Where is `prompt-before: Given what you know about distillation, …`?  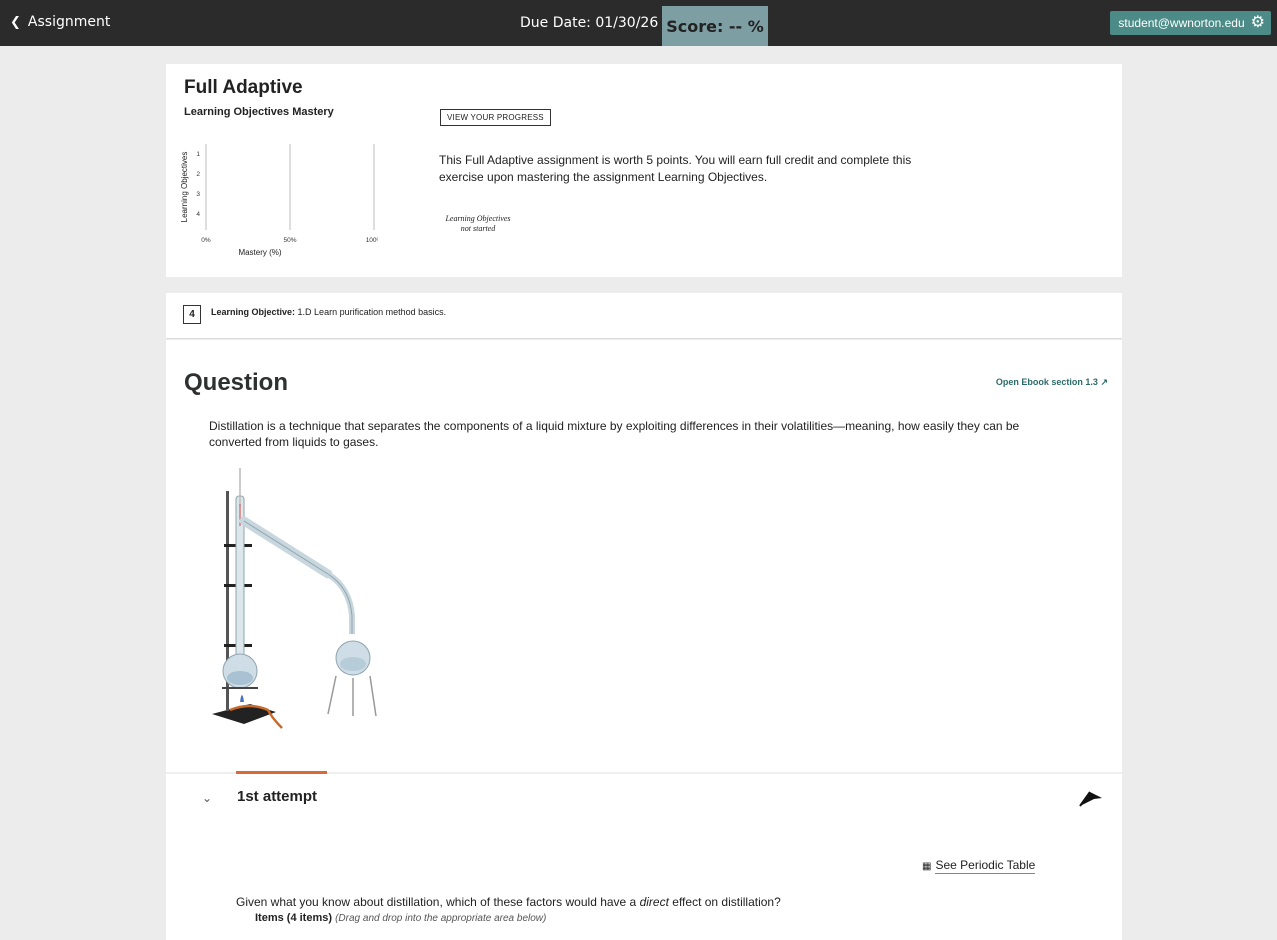
prompt-before: Given what you know about distillation, … is located at coordinates (436, 902).